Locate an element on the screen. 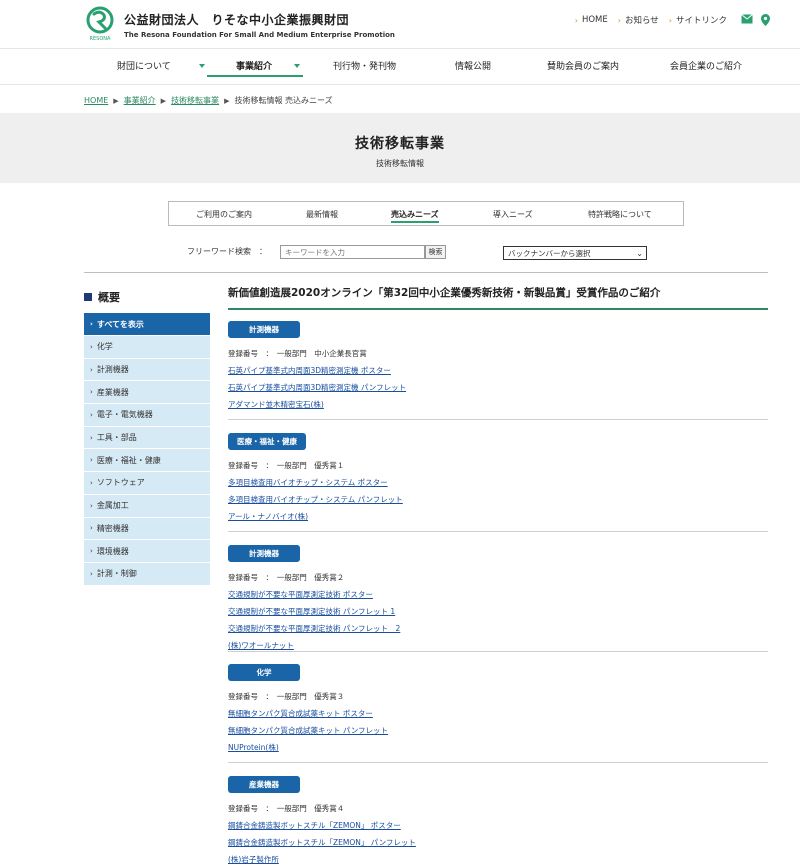 Image resolution: width=800 pixels, height=865 pixels. entry-company-link: NUProtein(株) is located at coordinates (498, 747).